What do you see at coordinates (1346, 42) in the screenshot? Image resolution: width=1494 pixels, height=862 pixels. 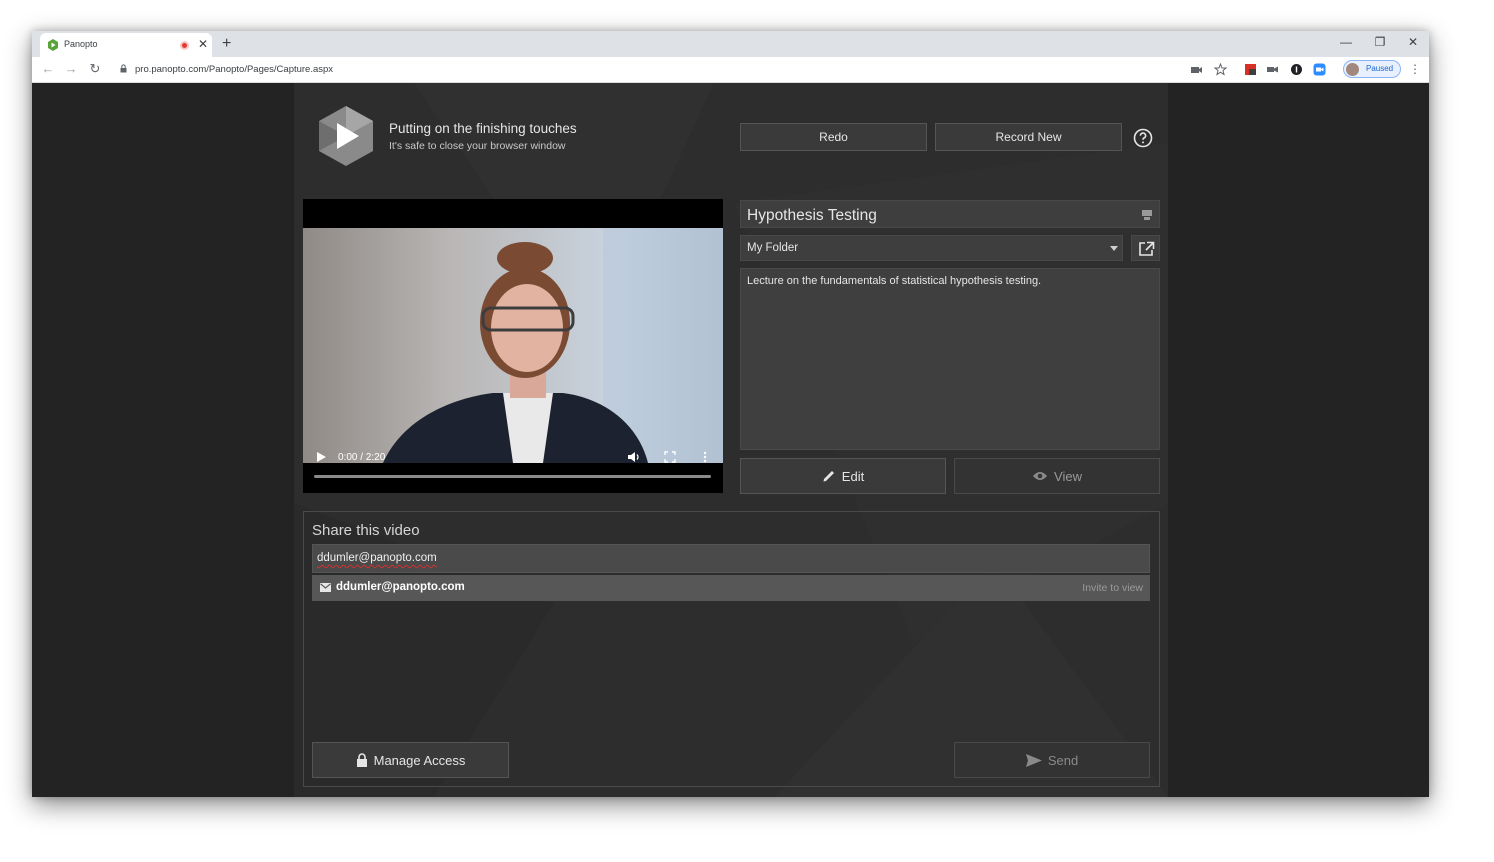 I see `minimize-button: —` at bounding box center [1346, 42].